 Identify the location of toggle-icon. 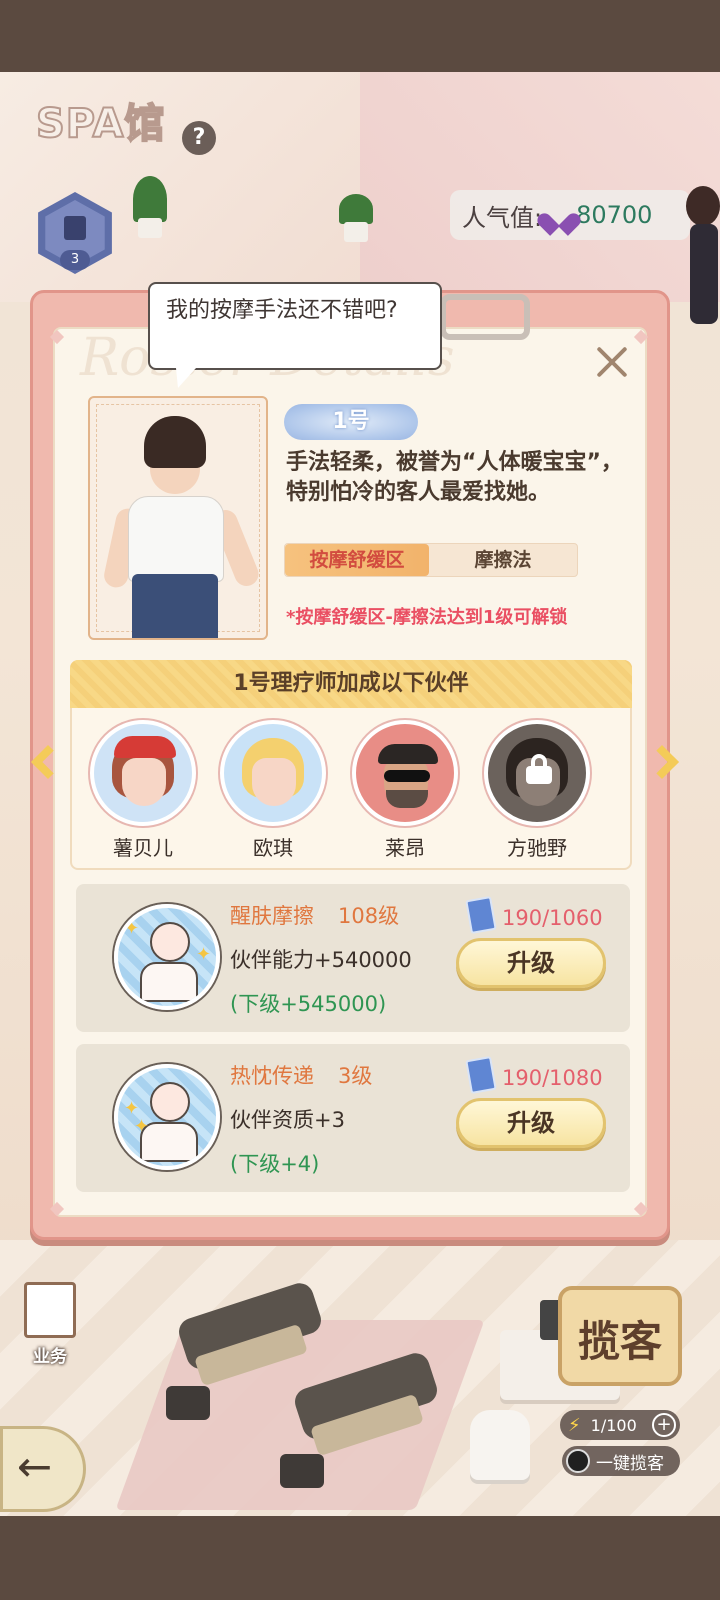
(578, 1461).